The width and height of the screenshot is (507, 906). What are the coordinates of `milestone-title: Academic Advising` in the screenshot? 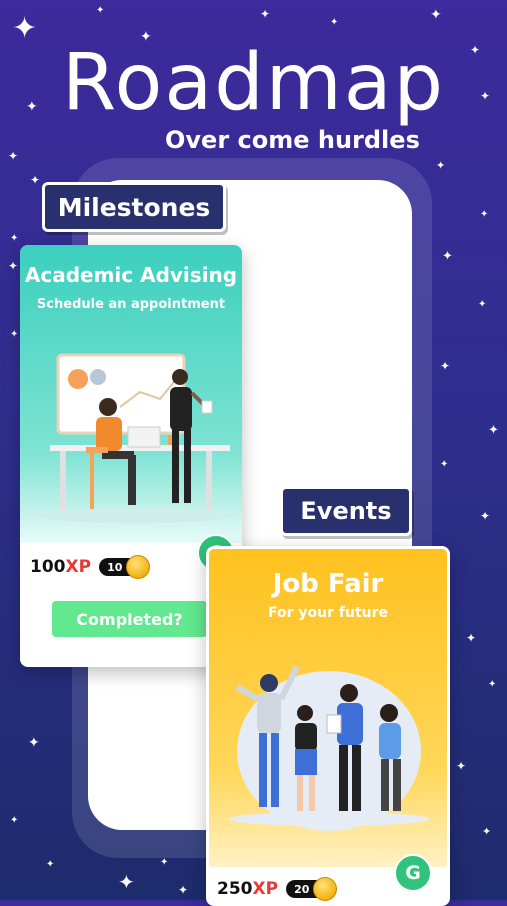 It's located at (131, 275).